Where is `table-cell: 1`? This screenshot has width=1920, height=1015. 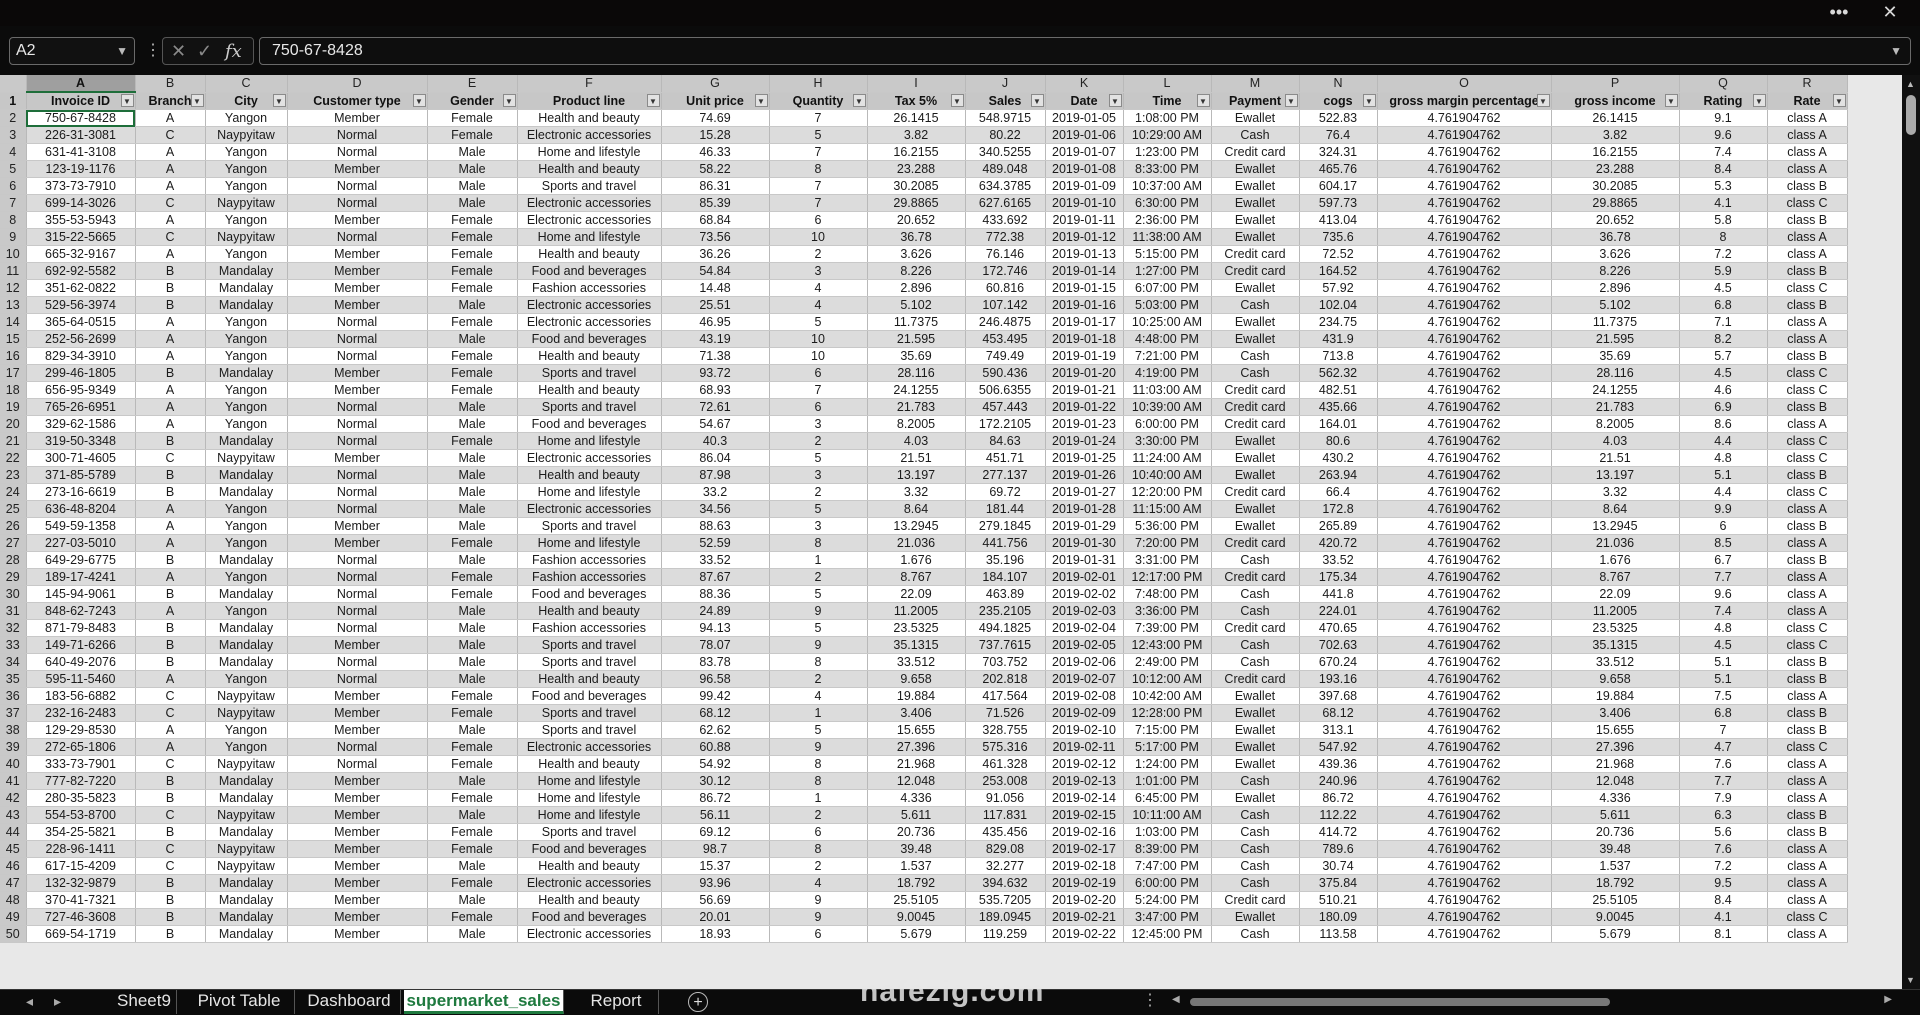 table-cell: 1 is located at coordinates (818, 798).